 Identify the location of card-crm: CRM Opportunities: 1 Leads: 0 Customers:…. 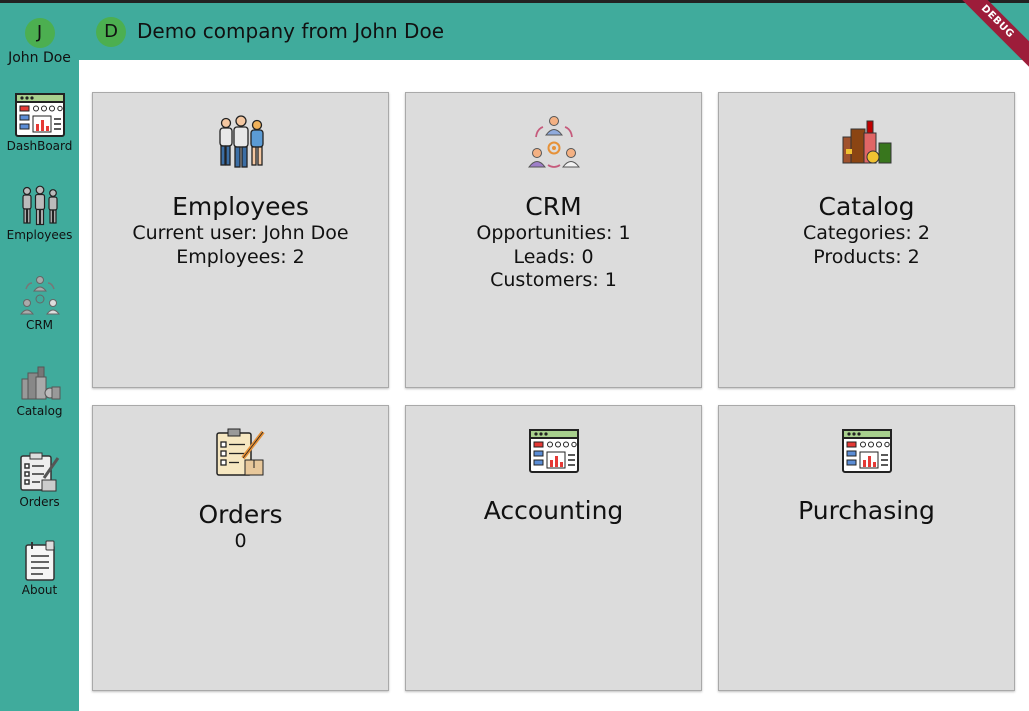
(553, 240).